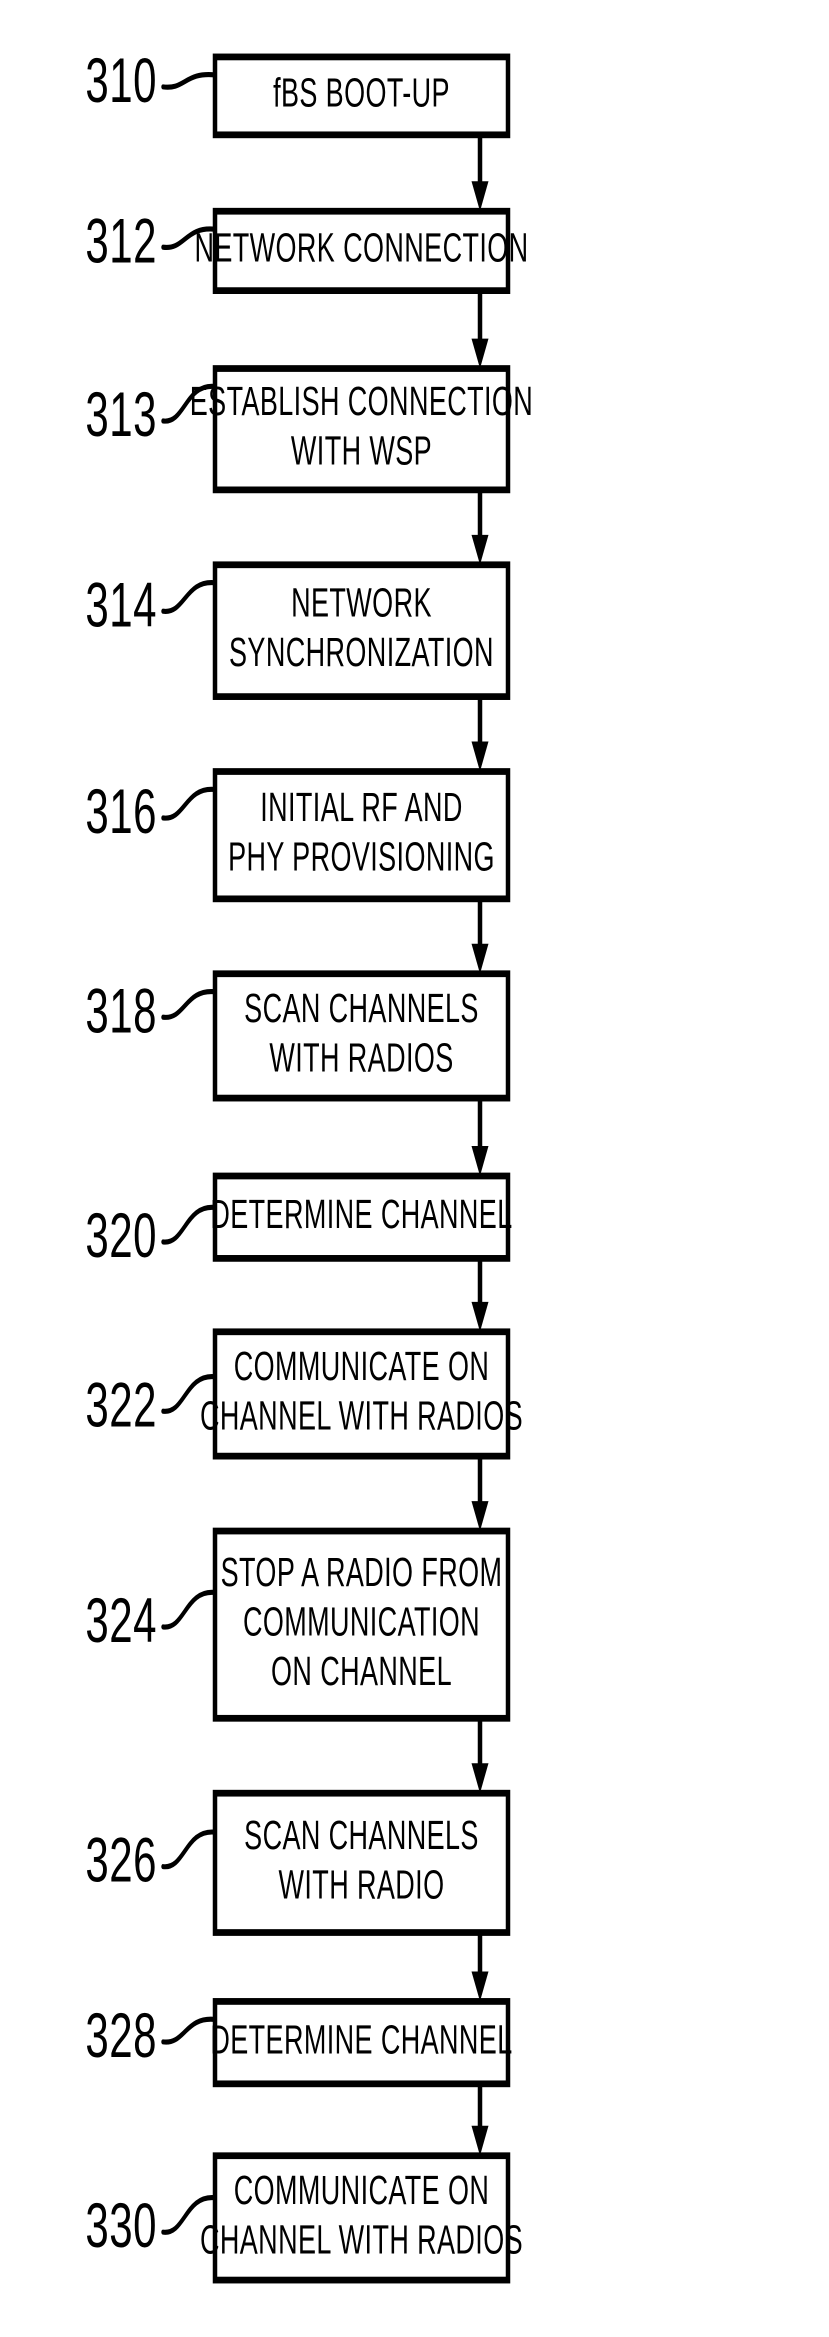  Describe the element at coordinates (361, 1009) in the screenshot. I see `process-box-label-318: SCAN CHANNELS` at that location.